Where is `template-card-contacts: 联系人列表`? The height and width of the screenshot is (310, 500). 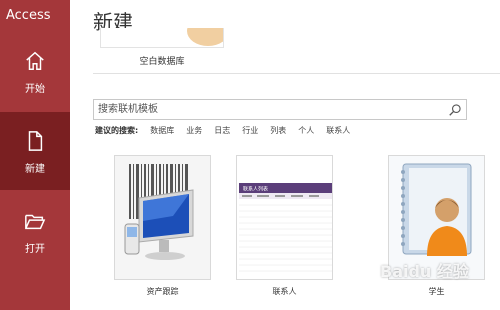
template-card-contacts: 联系人列表 is located at coordinates (299, 217).